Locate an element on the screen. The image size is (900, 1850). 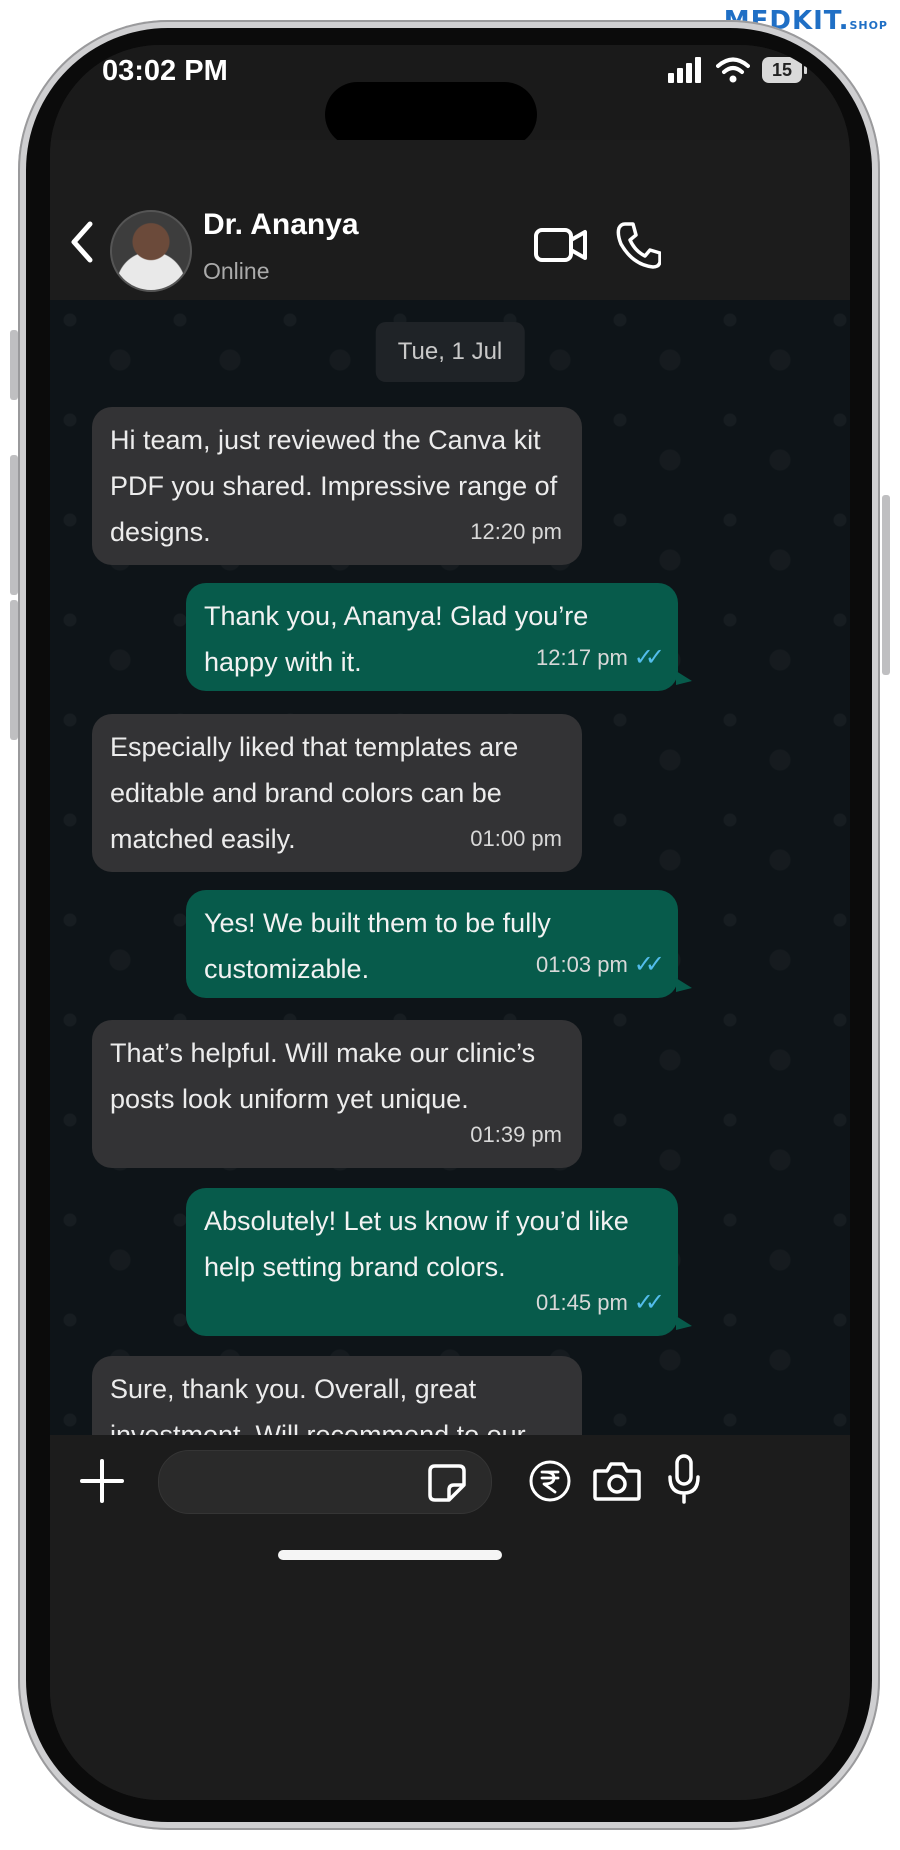
phone-icon is located at coordinates (638, 245).